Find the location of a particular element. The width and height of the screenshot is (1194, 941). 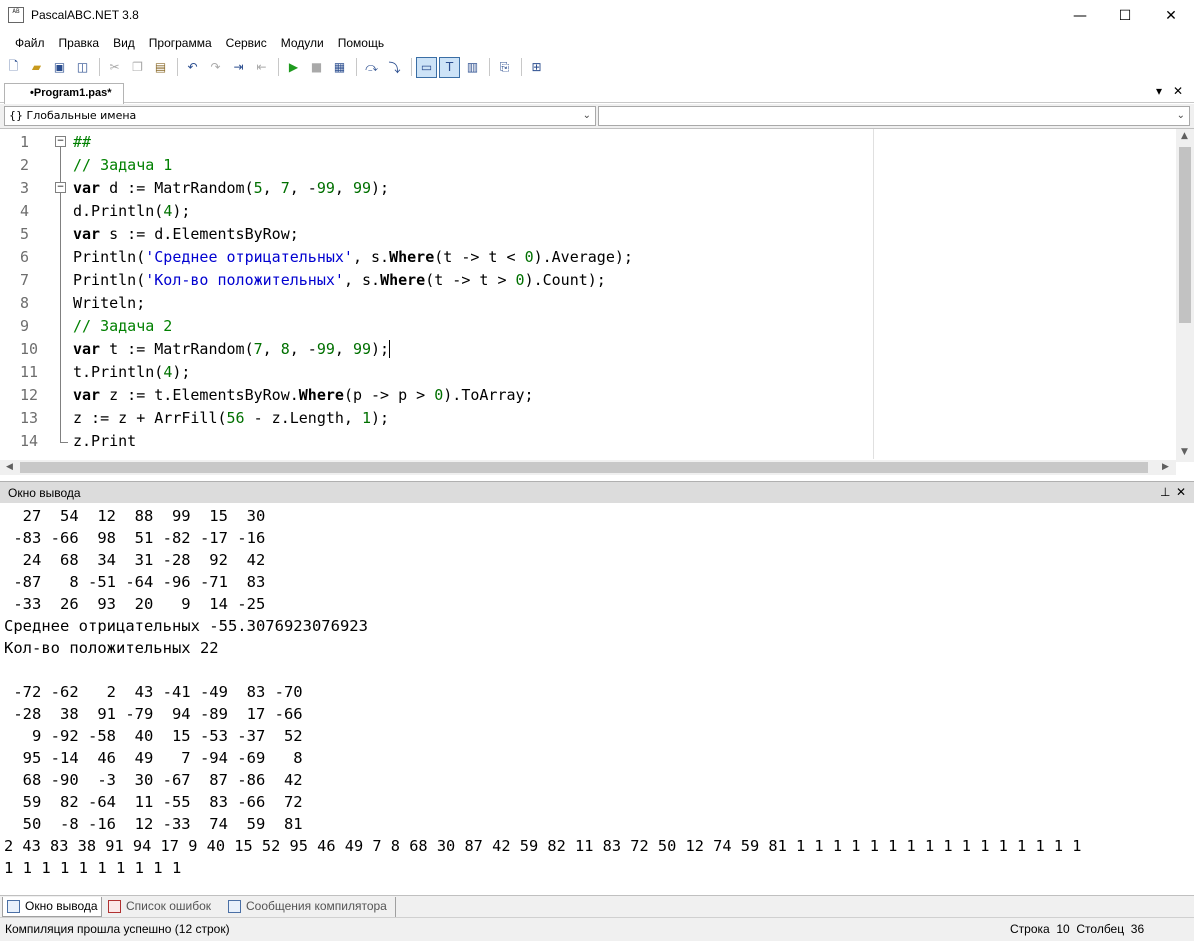

undo-icon: ↶ is located at coordinates (192, 67).